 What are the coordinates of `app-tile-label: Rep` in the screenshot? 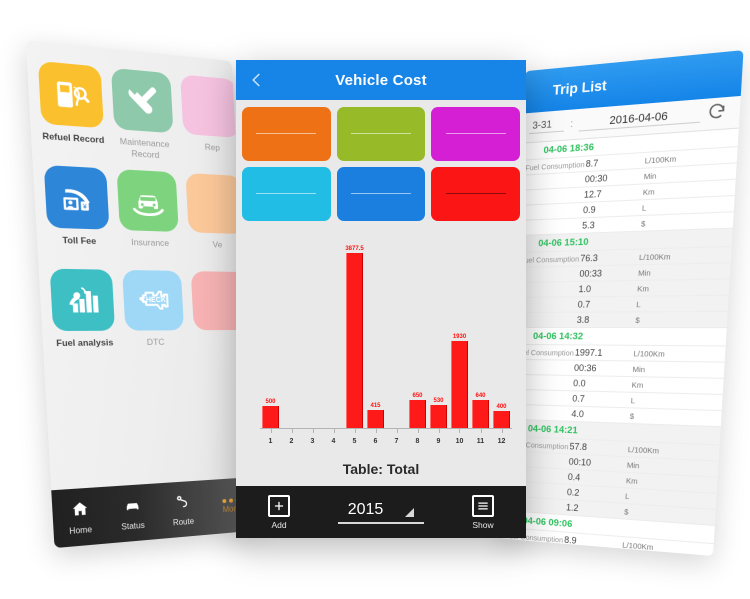 It's located at (212, 147).